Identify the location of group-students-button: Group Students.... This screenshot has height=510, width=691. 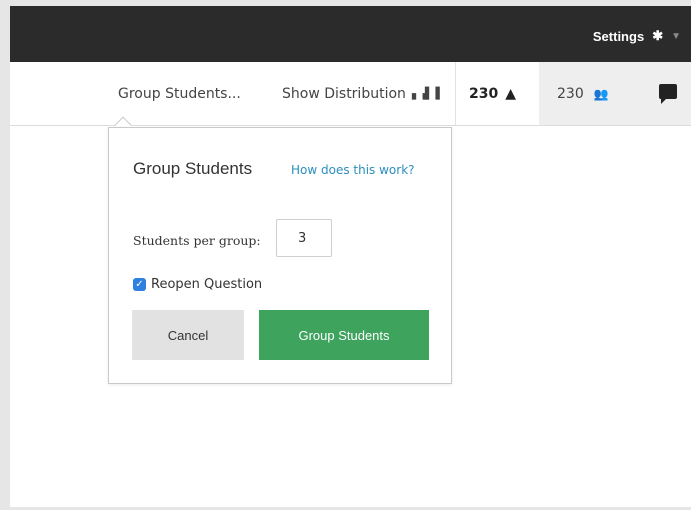
(179, 93).